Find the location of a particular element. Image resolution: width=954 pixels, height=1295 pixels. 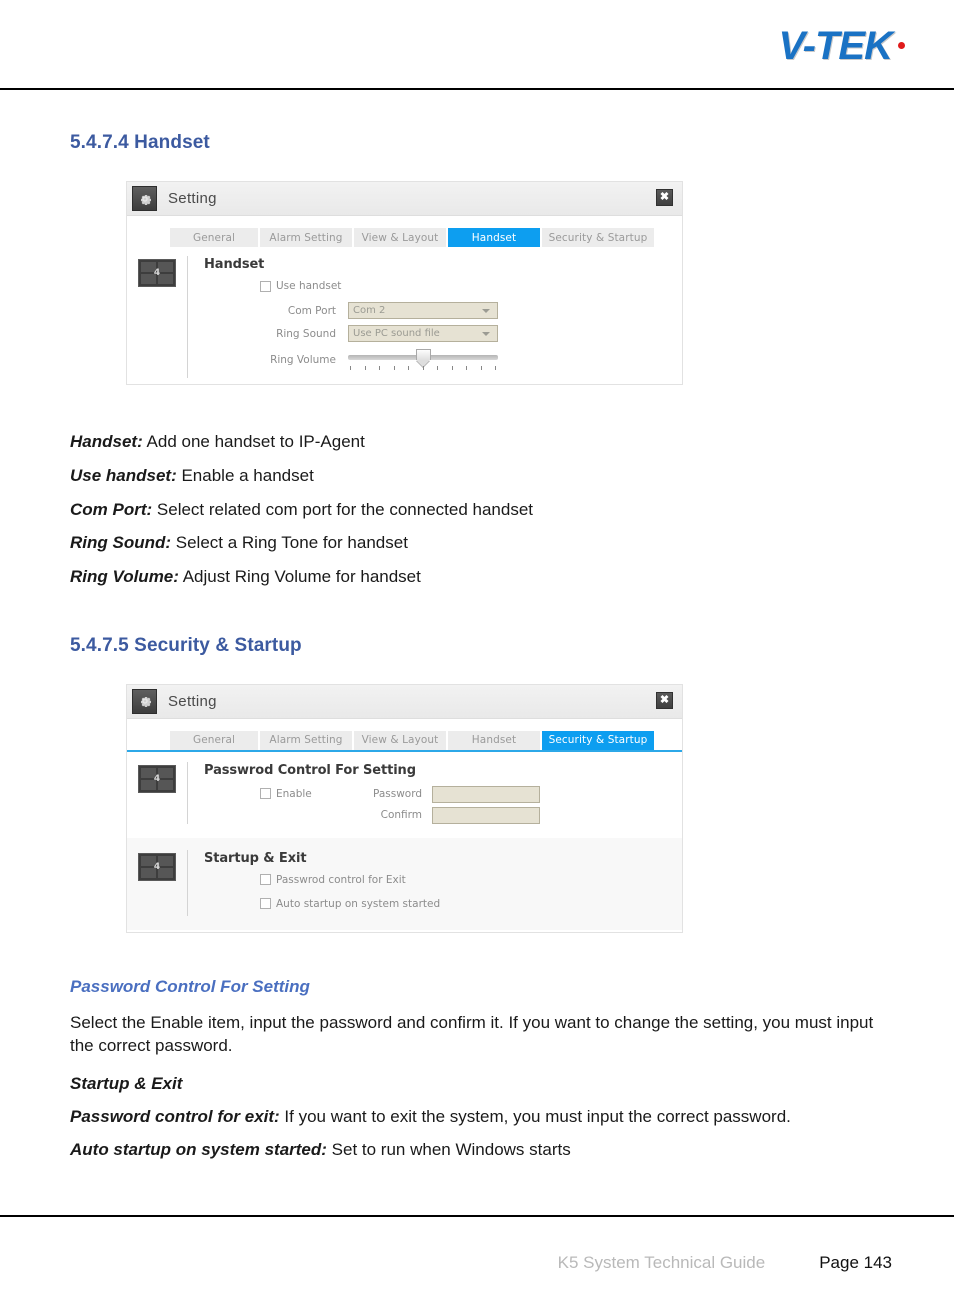

panel-heading: Handset is located at coordinates (234, 264).